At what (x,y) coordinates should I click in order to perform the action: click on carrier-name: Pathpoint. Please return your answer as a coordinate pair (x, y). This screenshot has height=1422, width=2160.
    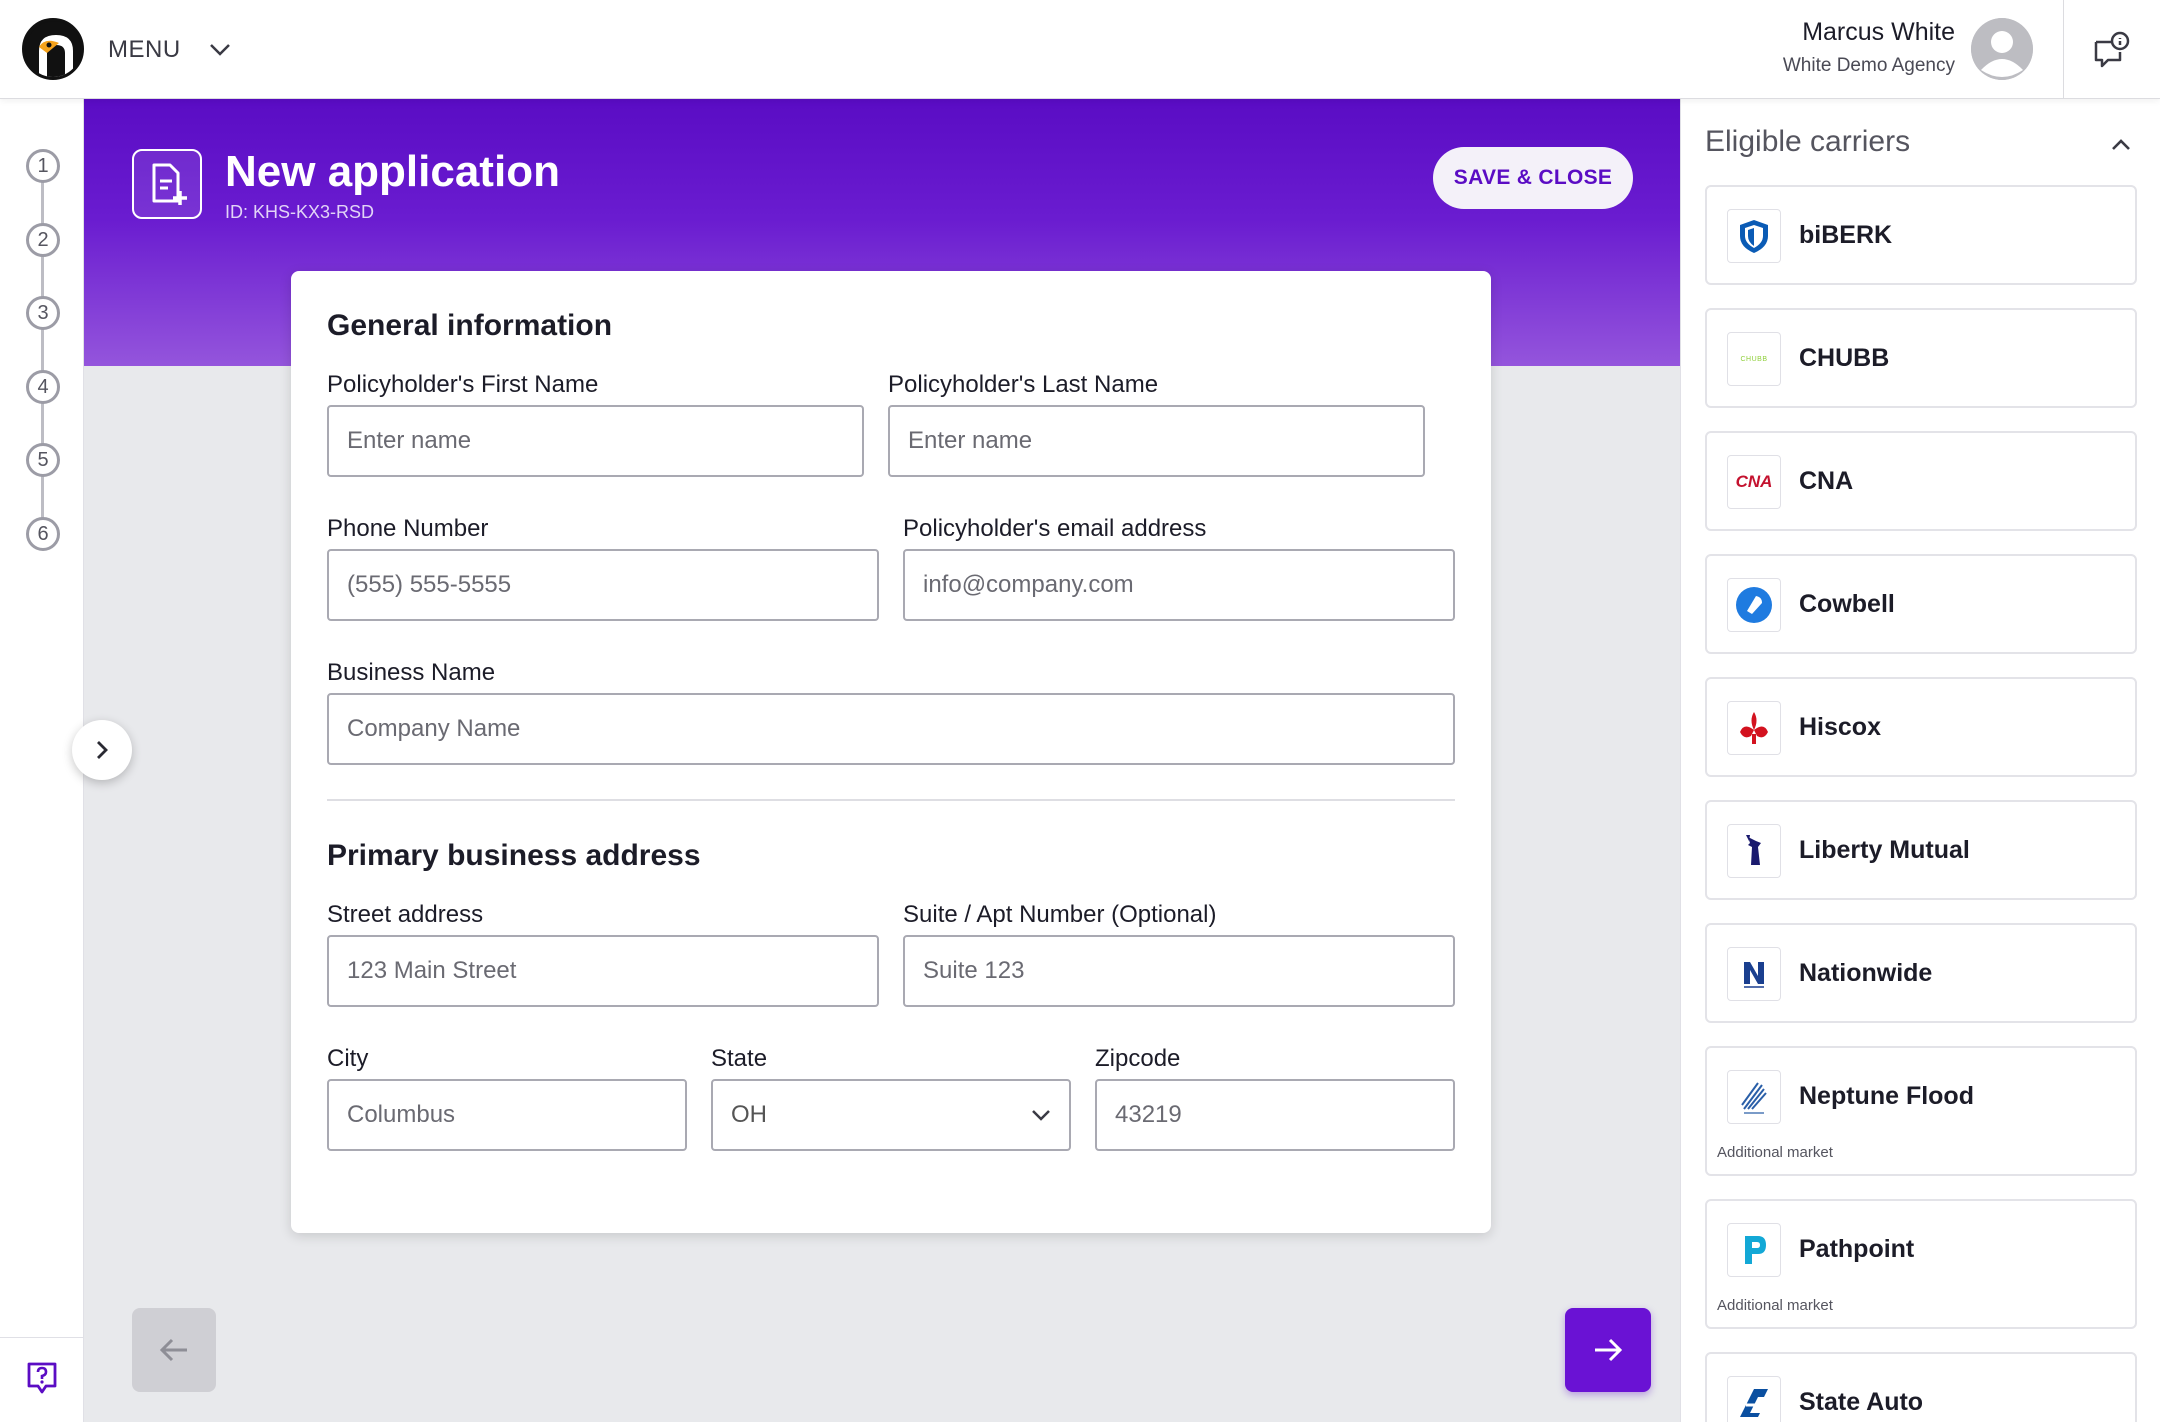
    Looking at the image, I should click on (1857, 1249).